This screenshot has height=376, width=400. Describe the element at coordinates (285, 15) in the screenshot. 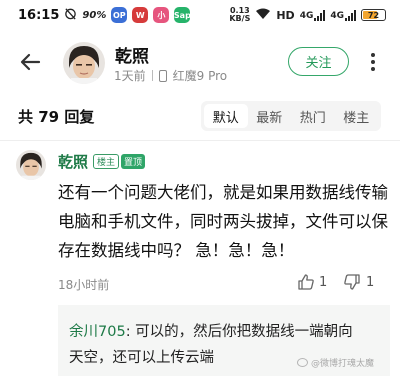

I see `hd-indicator: HD` at that location.